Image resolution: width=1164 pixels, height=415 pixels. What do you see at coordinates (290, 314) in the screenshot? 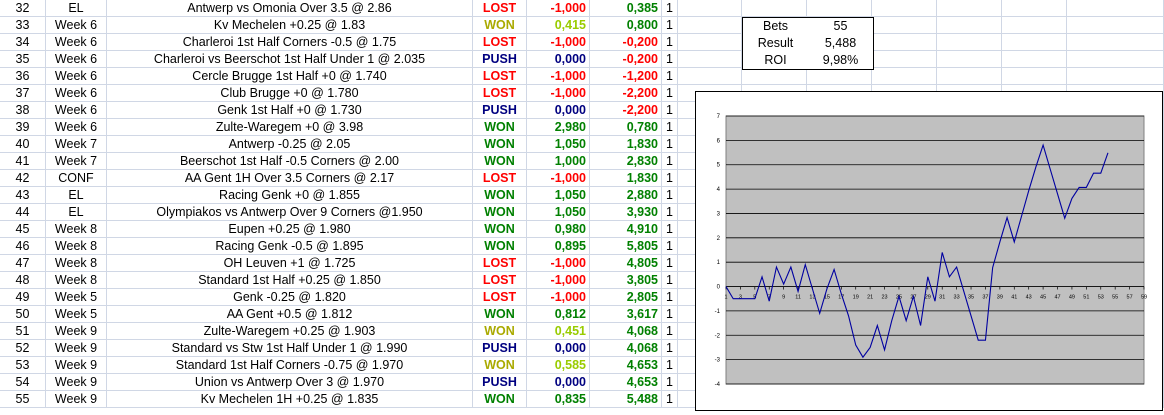
I see `cell-bet: AA Gent +0.5 @ 1.812` at bounding box center [290, 314].